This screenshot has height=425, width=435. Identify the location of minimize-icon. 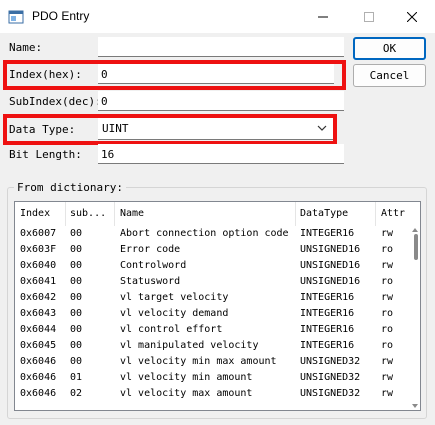
(323, 16).